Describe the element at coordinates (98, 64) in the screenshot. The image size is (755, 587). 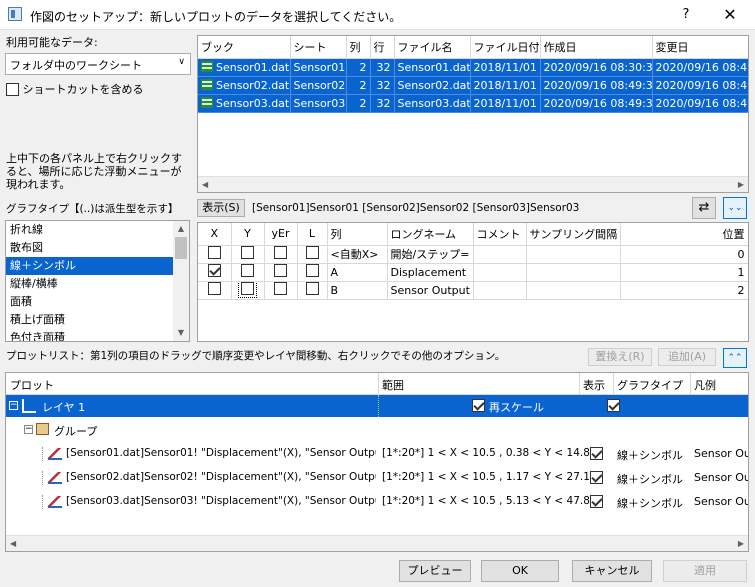
I see `data-source-combo: フォルダ中のワークシート ∨` at that location.